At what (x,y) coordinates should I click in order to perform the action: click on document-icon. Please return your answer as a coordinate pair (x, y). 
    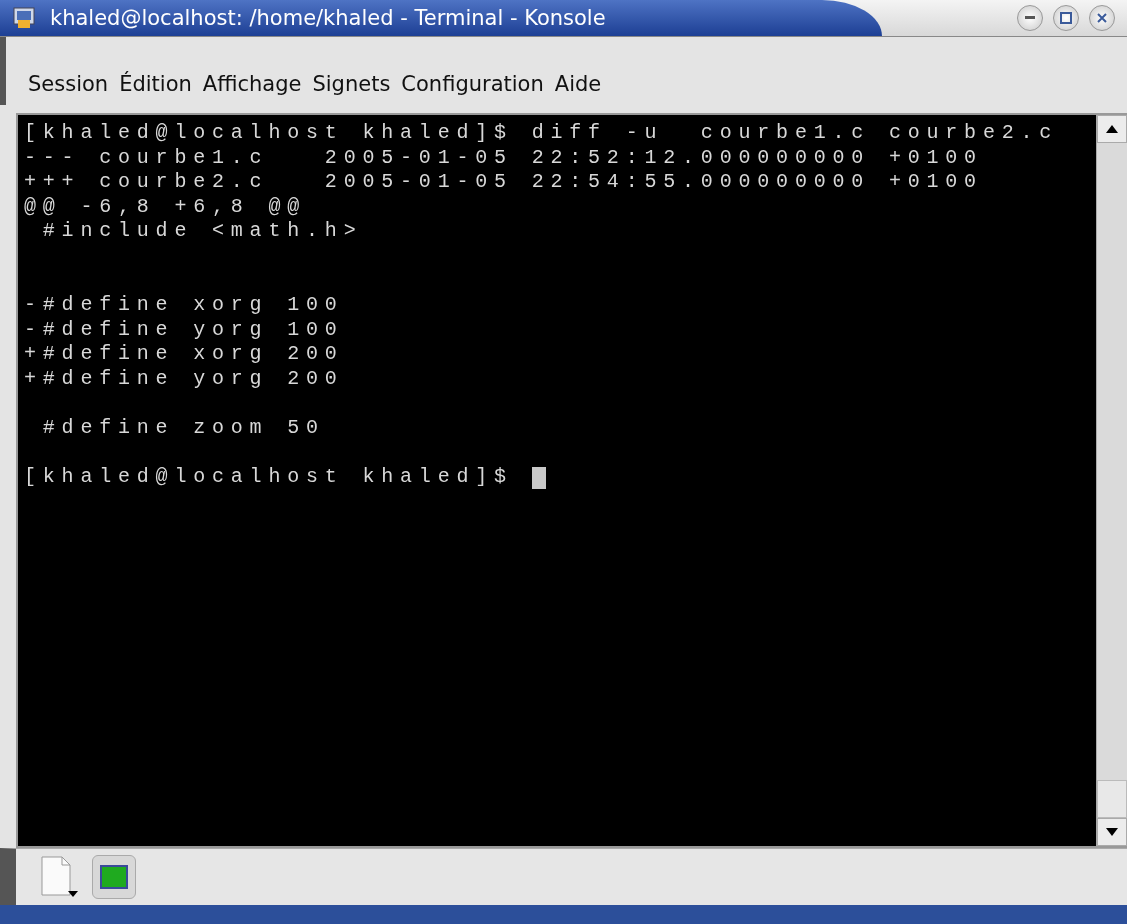
    Looking at the image, I should click on (58, 877).